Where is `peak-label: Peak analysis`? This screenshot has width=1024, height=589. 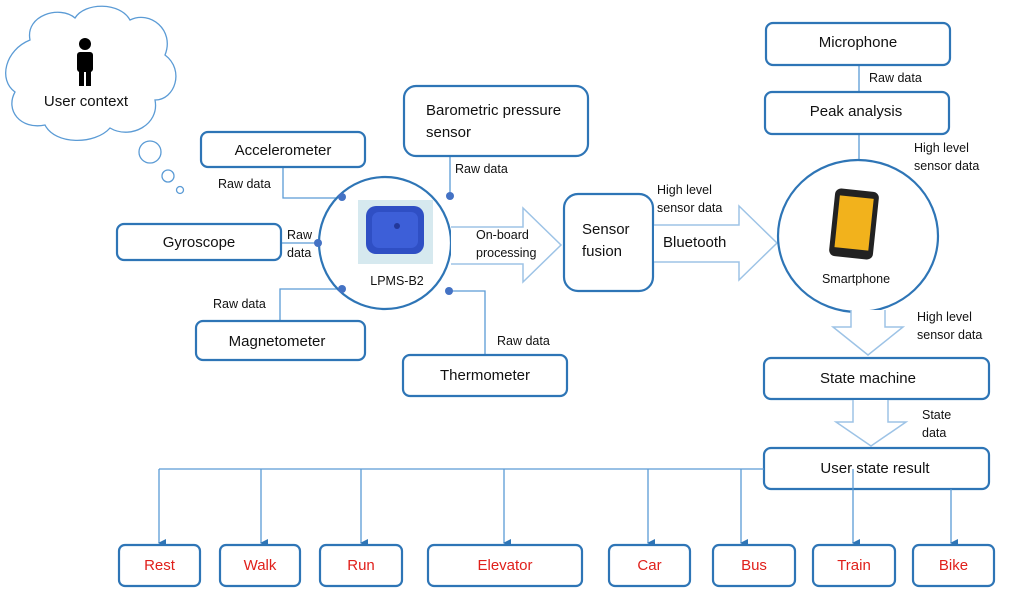
peak-label: Peak analysis is located at coordinates (856, 111).